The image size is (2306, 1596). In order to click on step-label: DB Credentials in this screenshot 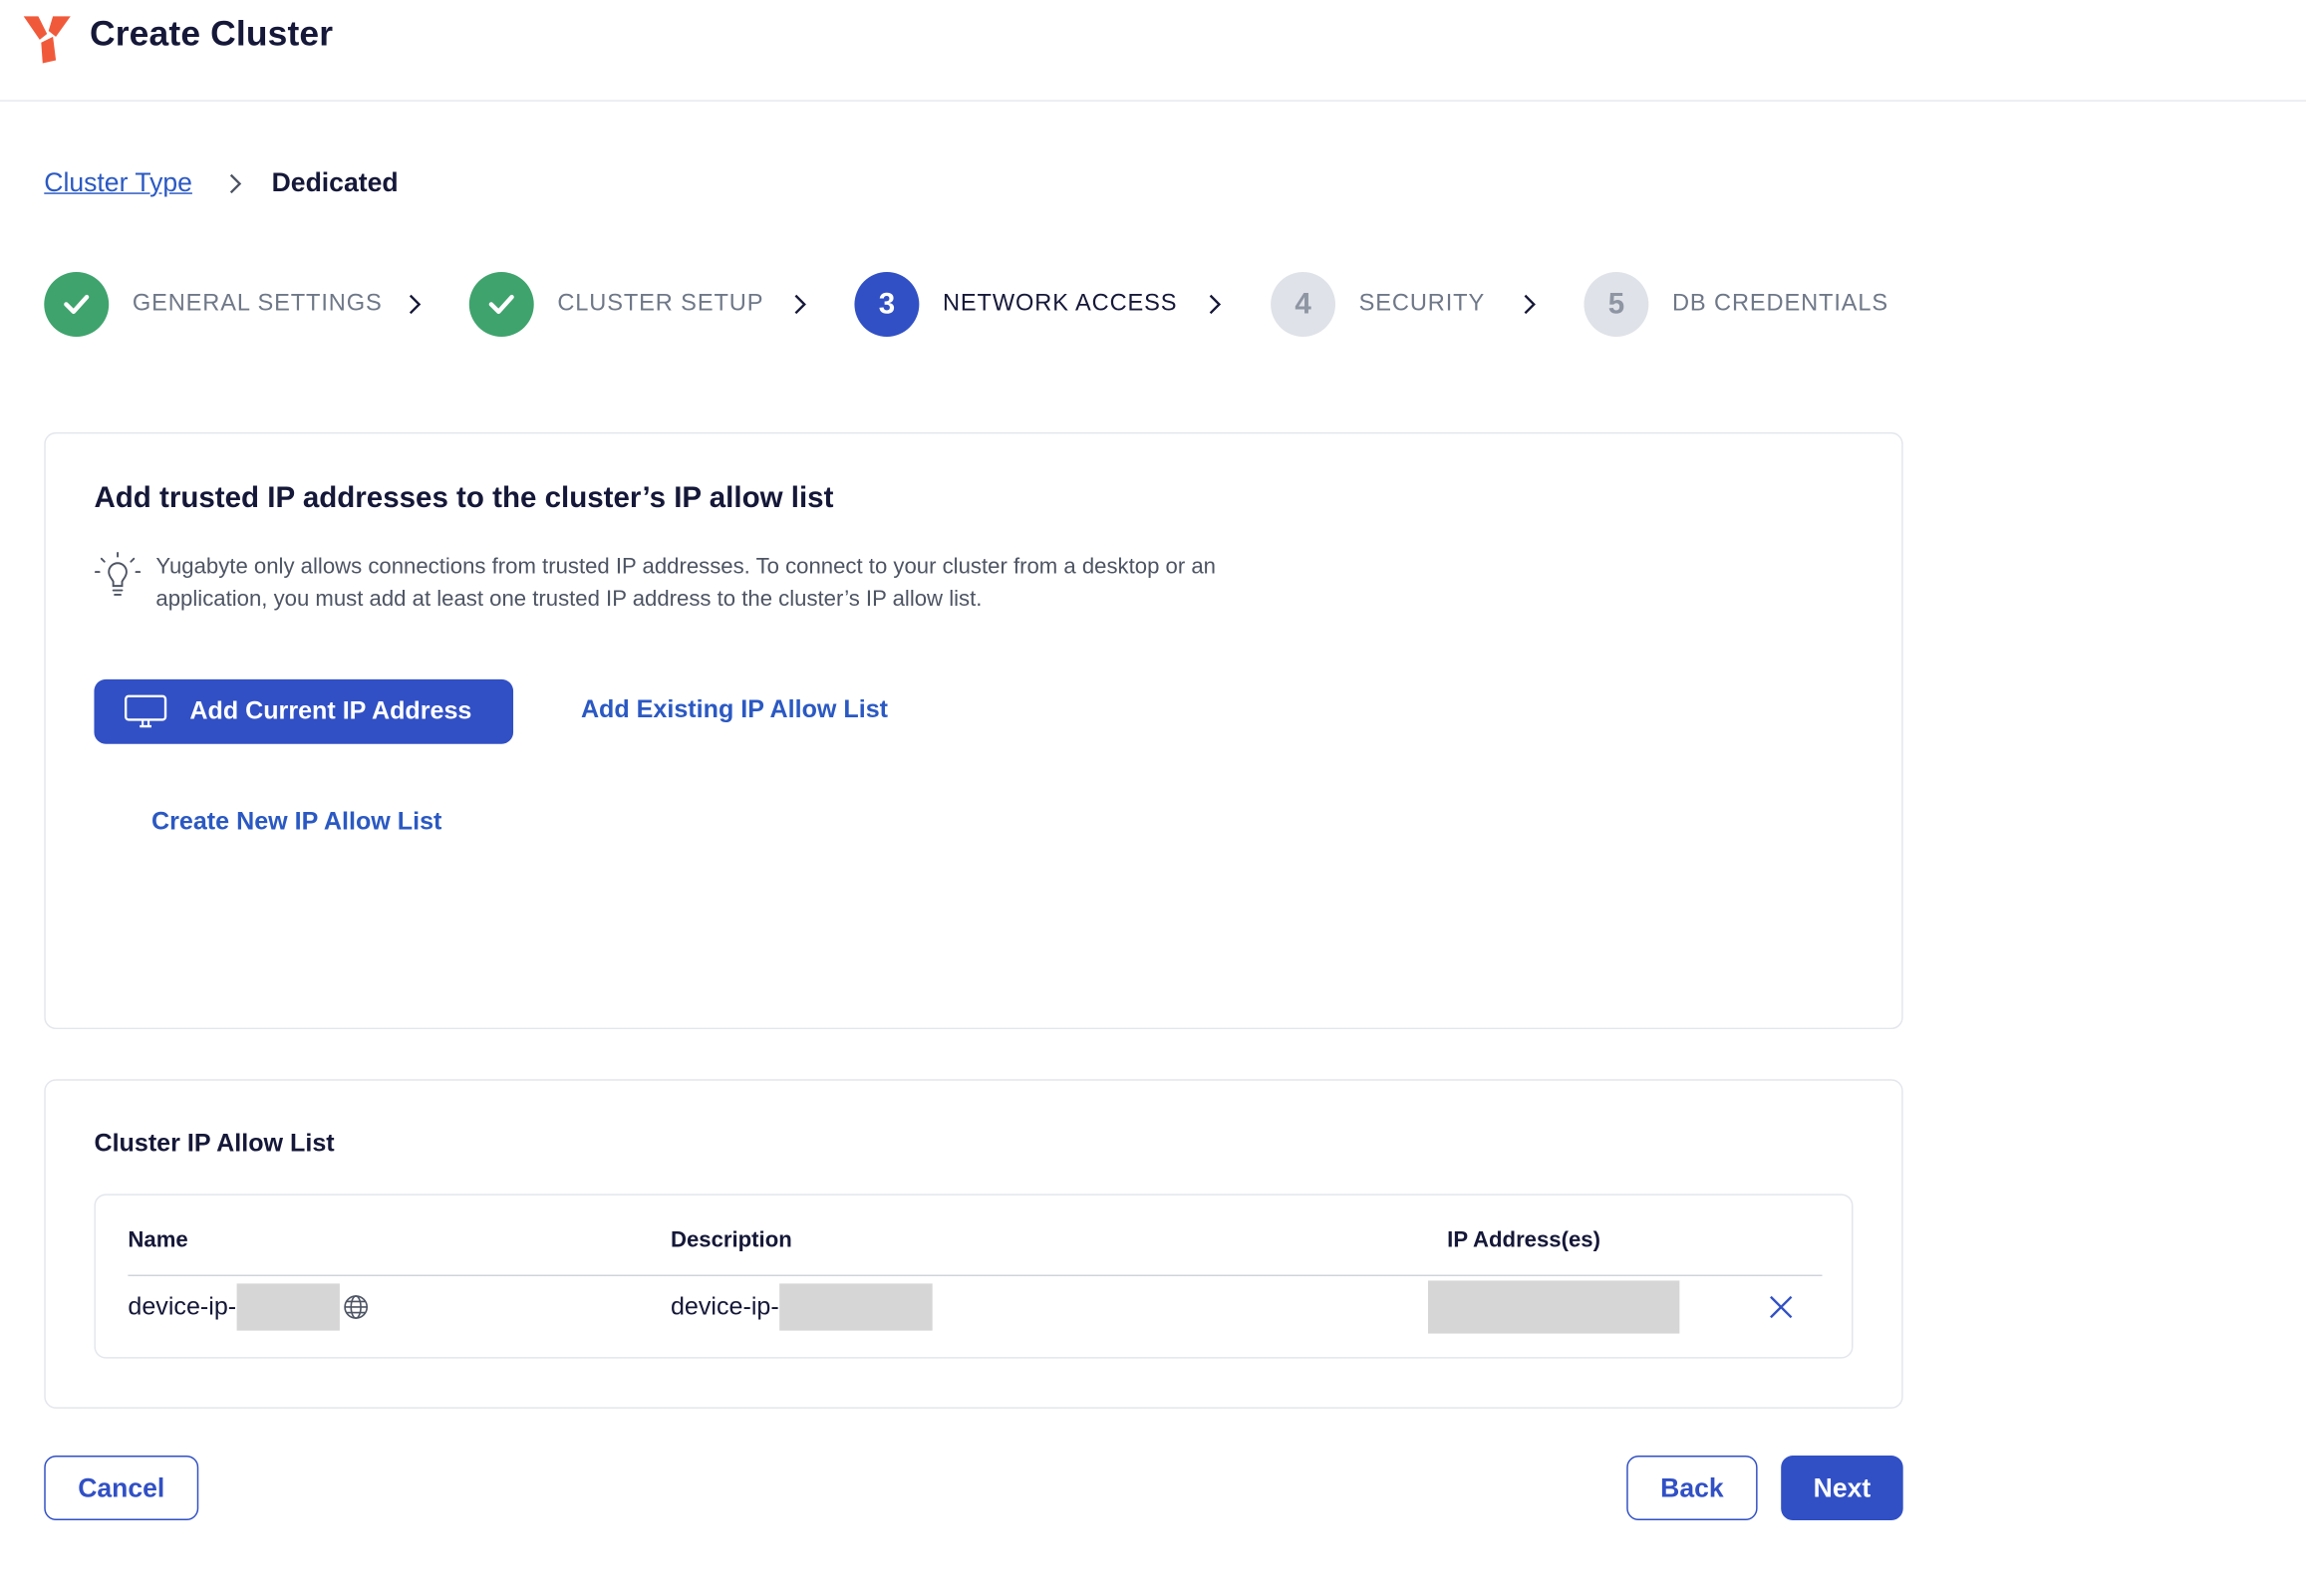, I will do `click(1780, 304)`.